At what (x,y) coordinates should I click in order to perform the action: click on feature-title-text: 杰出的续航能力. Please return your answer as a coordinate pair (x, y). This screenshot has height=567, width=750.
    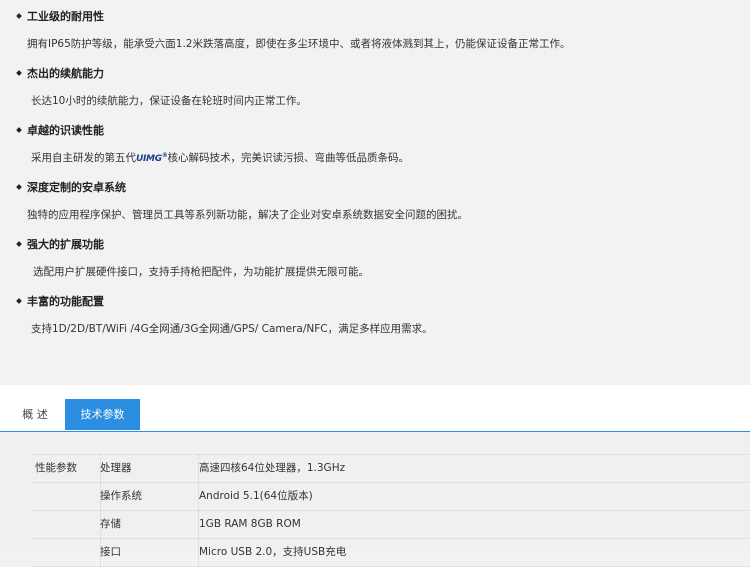
    Looking at the image, I should click on (65, 73).